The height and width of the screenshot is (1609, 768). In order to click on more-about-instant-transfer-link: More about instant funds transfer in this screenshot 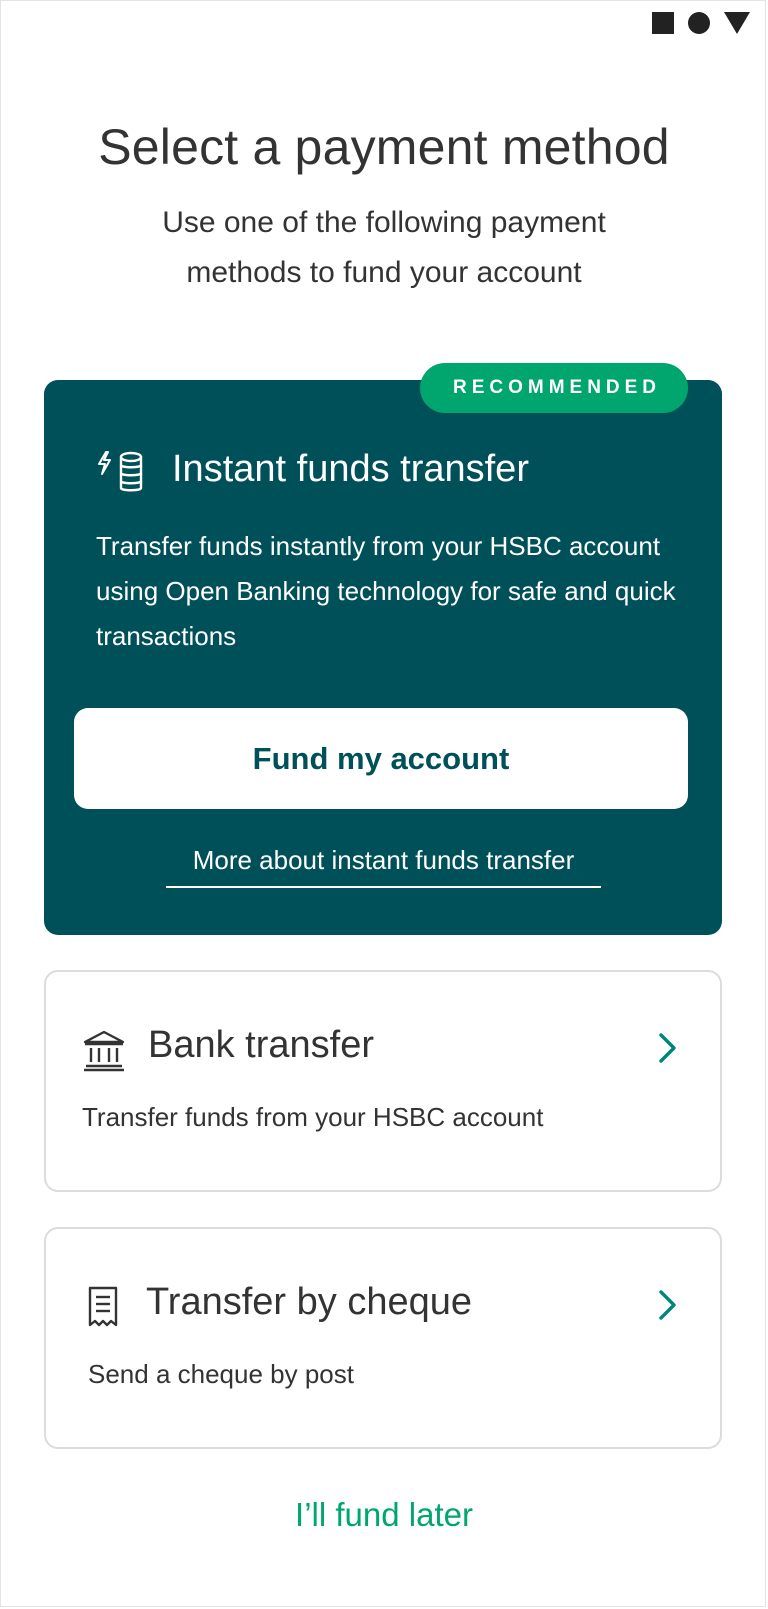, I will do `click(383, 866)`.